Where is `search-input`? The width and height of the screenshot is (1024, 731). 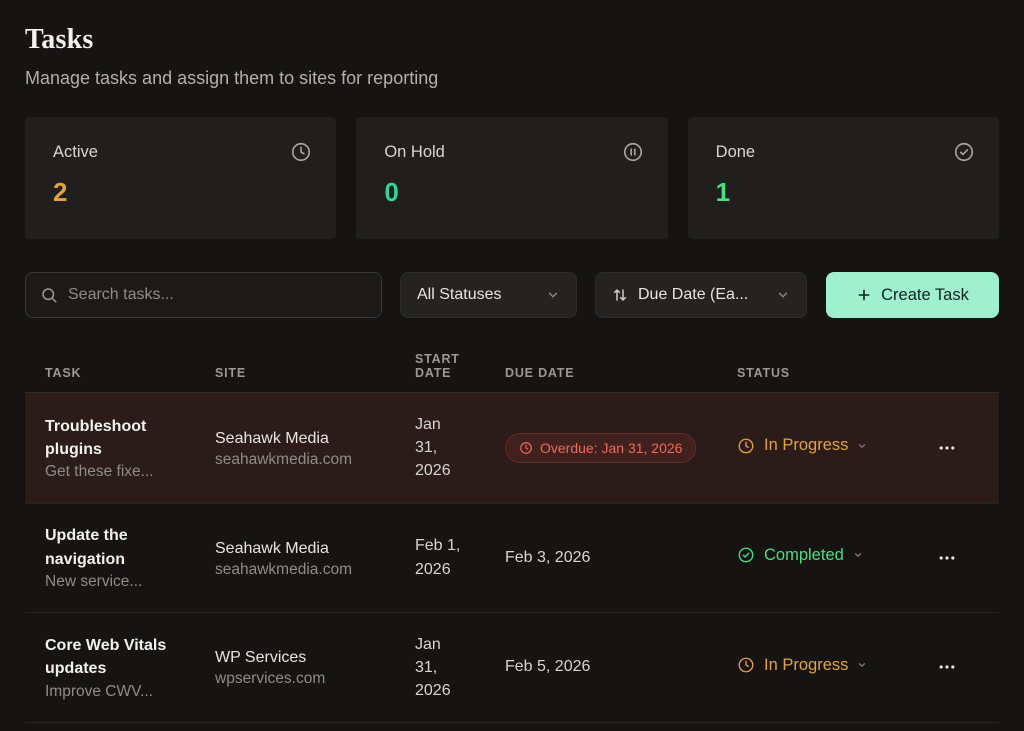 search-input is located at coordinates (217, 295).